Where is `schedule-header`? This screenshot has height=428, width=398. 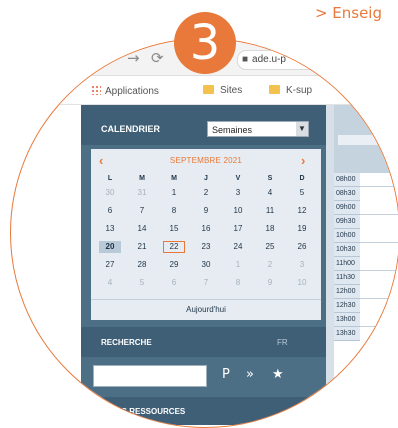
schedule-header is located at coordinates (366, 139).